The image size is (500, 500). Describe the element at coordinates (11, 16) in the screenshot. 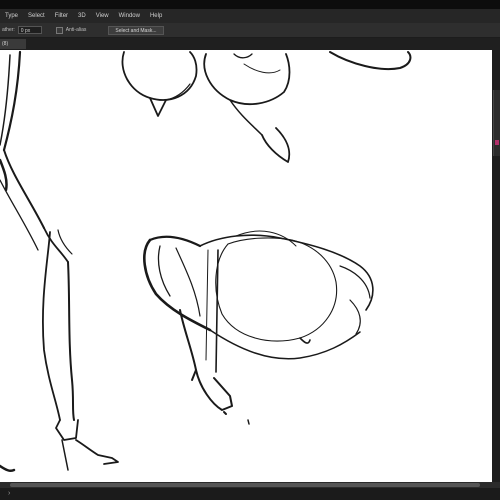

I see `menu-type: Type` at that location.